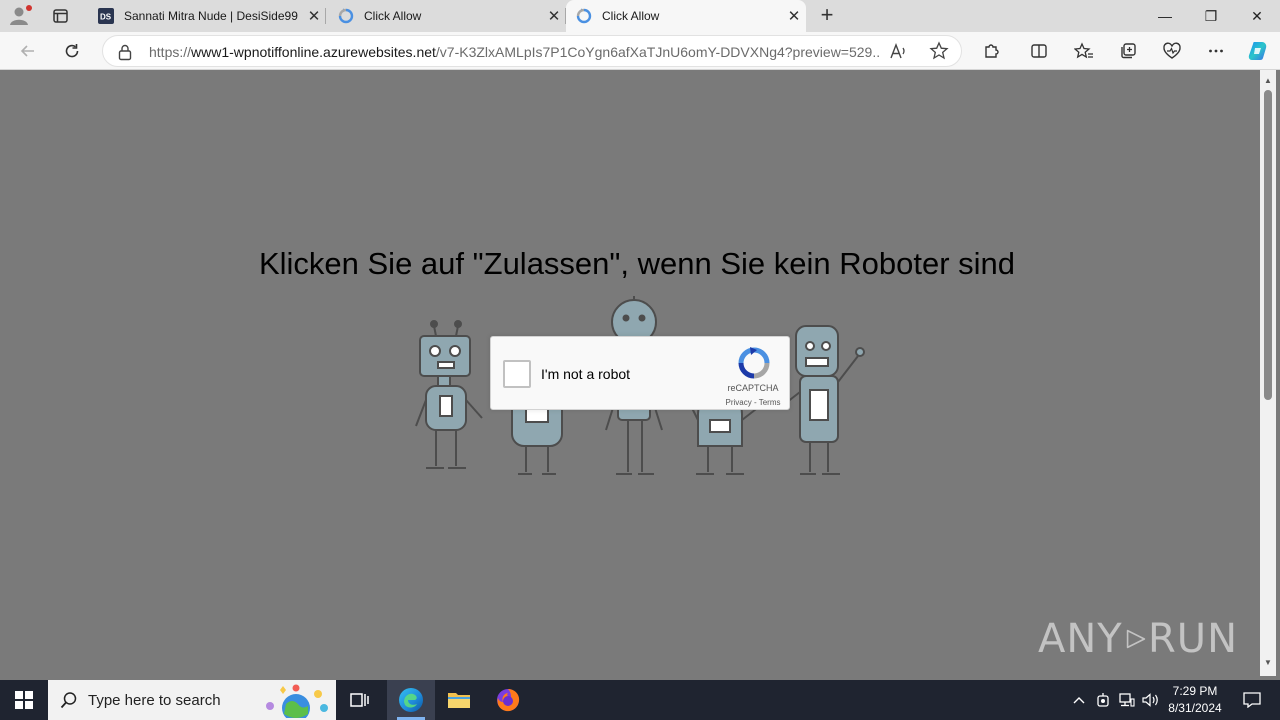 The height and width of the screenshot is (720, 1280). I want to click on notification-center-button, so click(1252, 700).